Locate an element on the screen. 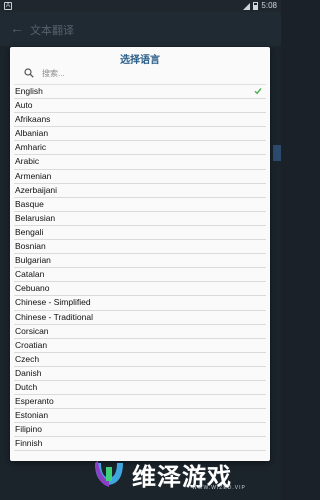 This screenshot has width=320, height=500. language-item: Dutch is located at coordinates (140, 388).